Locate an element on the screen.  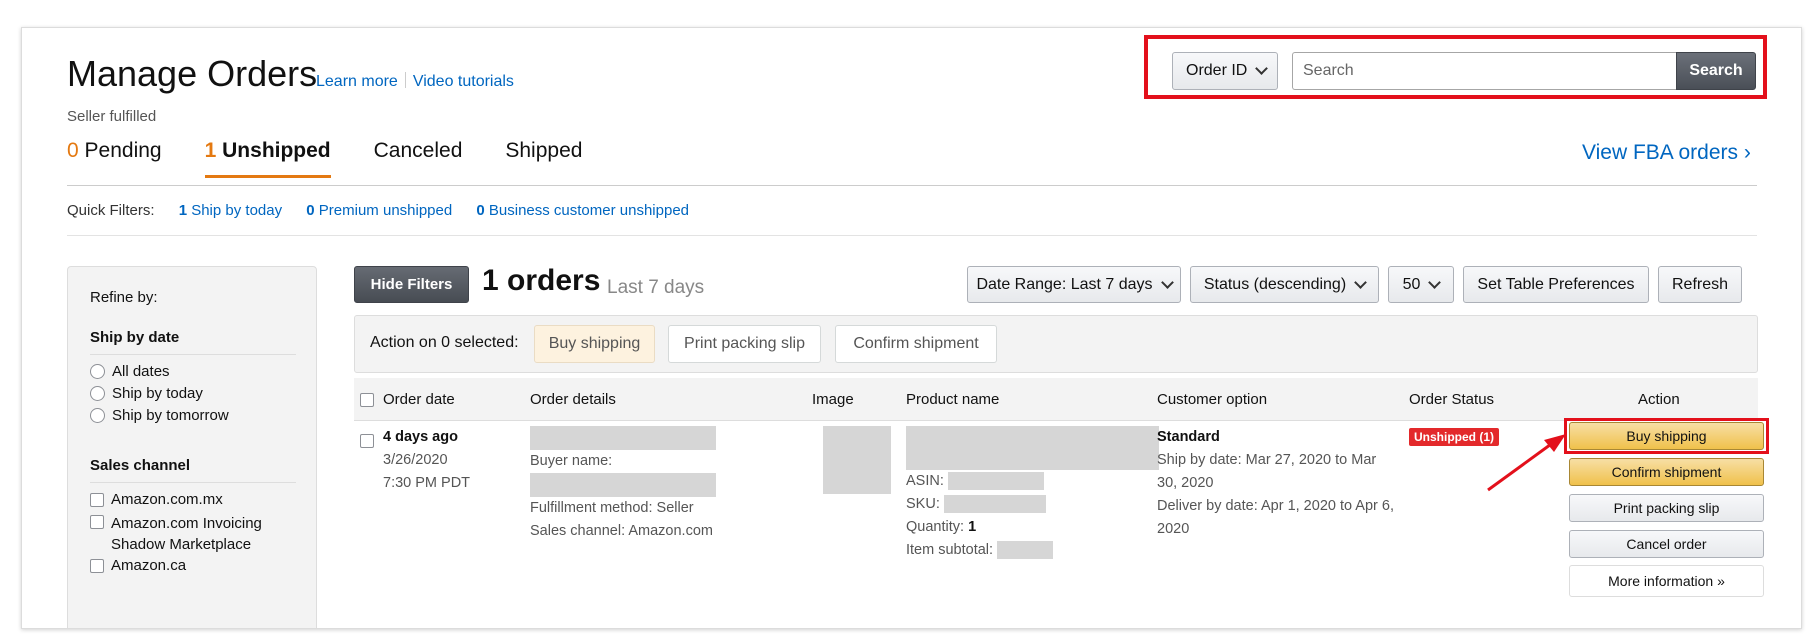
sort-label: Status (descending) is located at coordinates (1275, 284).